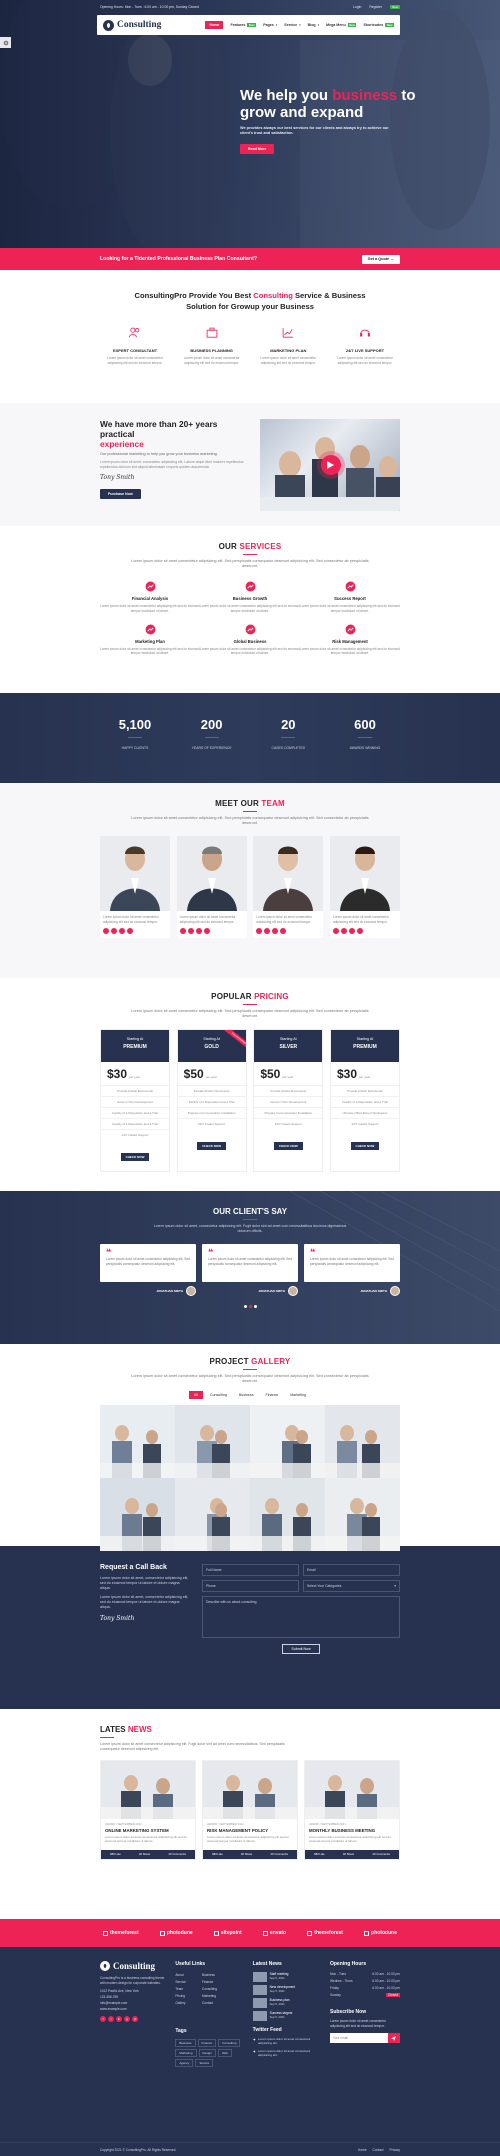 The width and height of the screenshot is (500, 2156). What do you see at coordinates (180, 1982) in the screenshot?
I see `footer-link: Service` at bounding box center [180, 1982].